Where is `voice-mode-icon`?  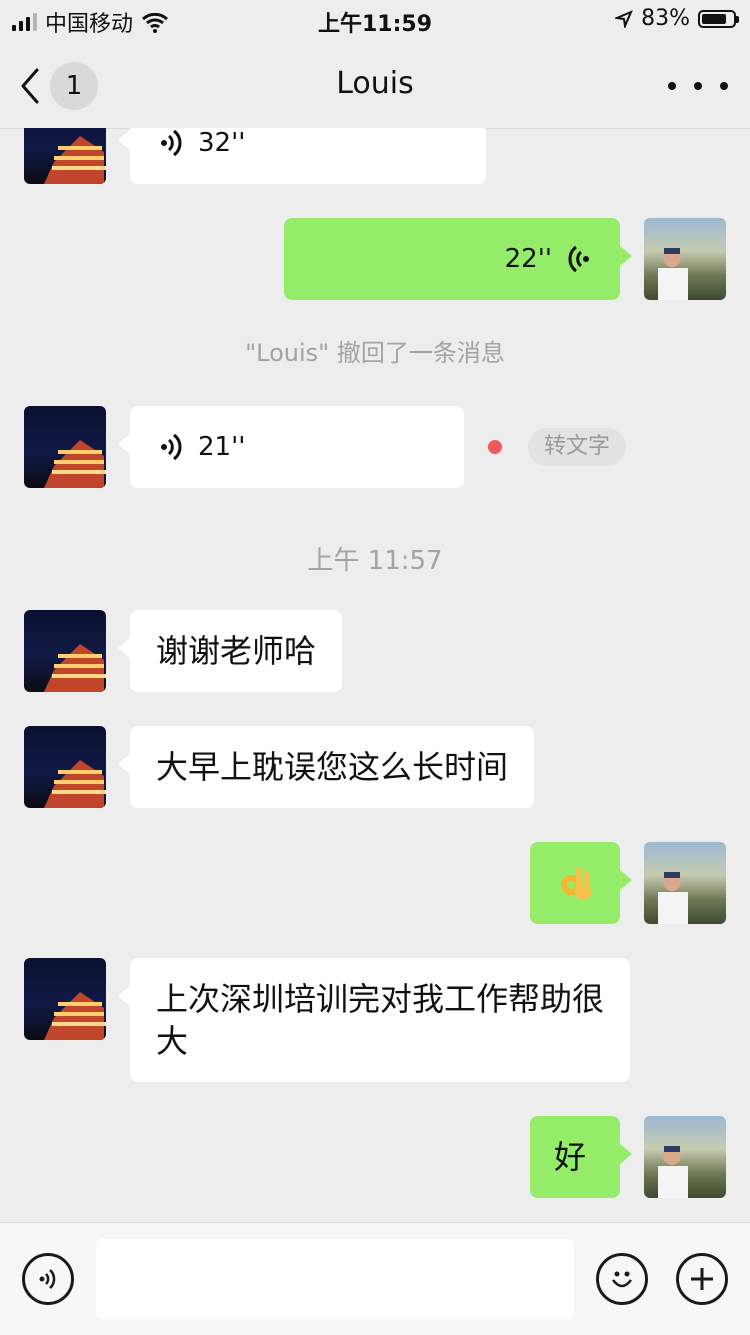 voice-mode-icon is located at coordinates (47, 1279).